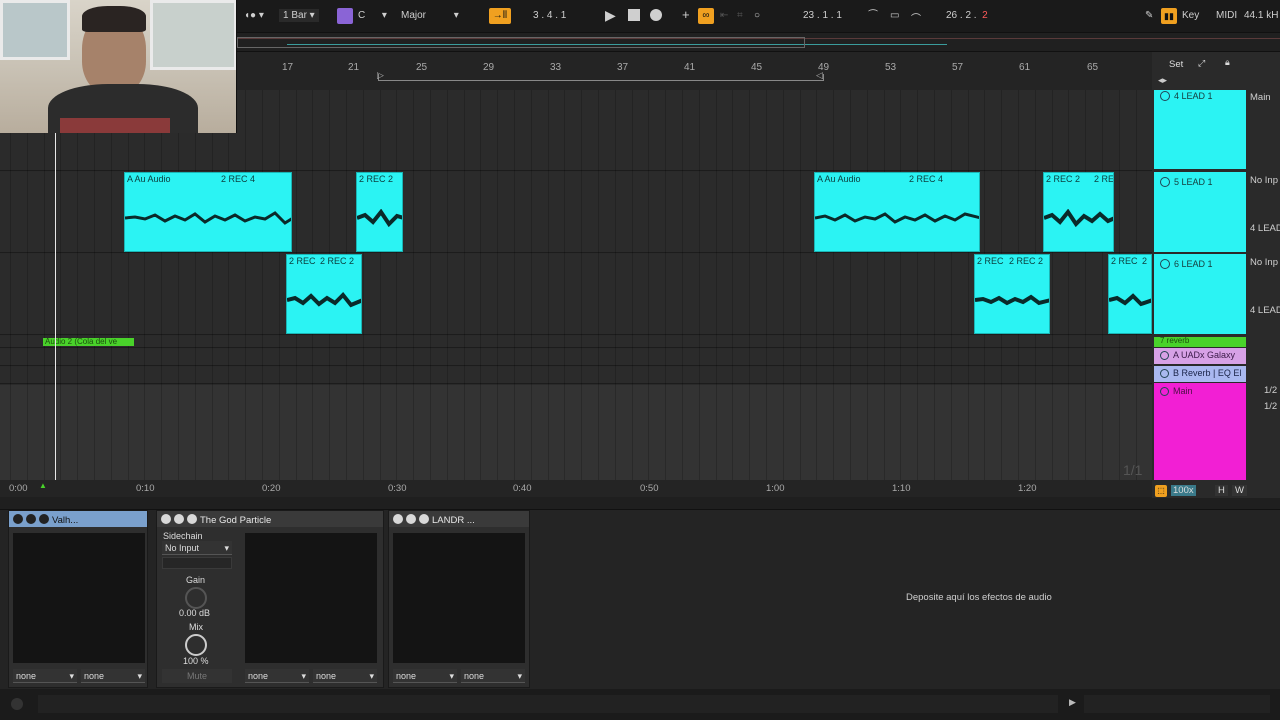 The width and height of the screenshot is (1280, 720). Describe the element at coordinates (1221, 490) in the screenshot. I see `h-toggle: H` at that location.